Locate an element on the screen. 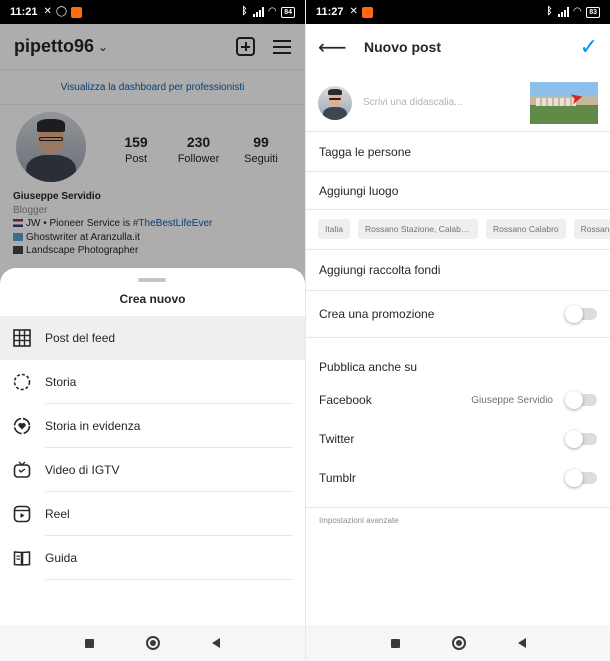  status-bar: 11:21 ✕ ◯ ᛒ ◠ 84 is located at coordinates (152, 12).